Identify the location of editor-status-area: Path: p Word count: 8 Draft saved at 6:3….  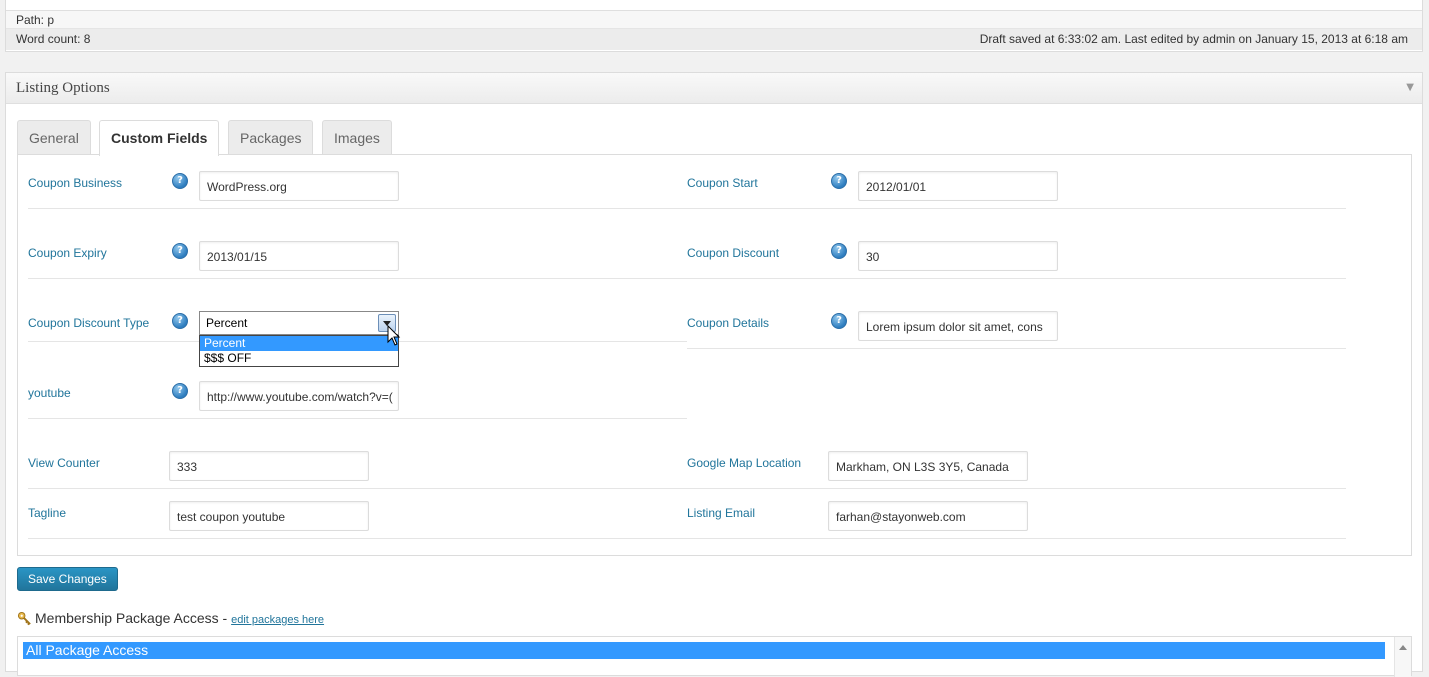
(714, 26).